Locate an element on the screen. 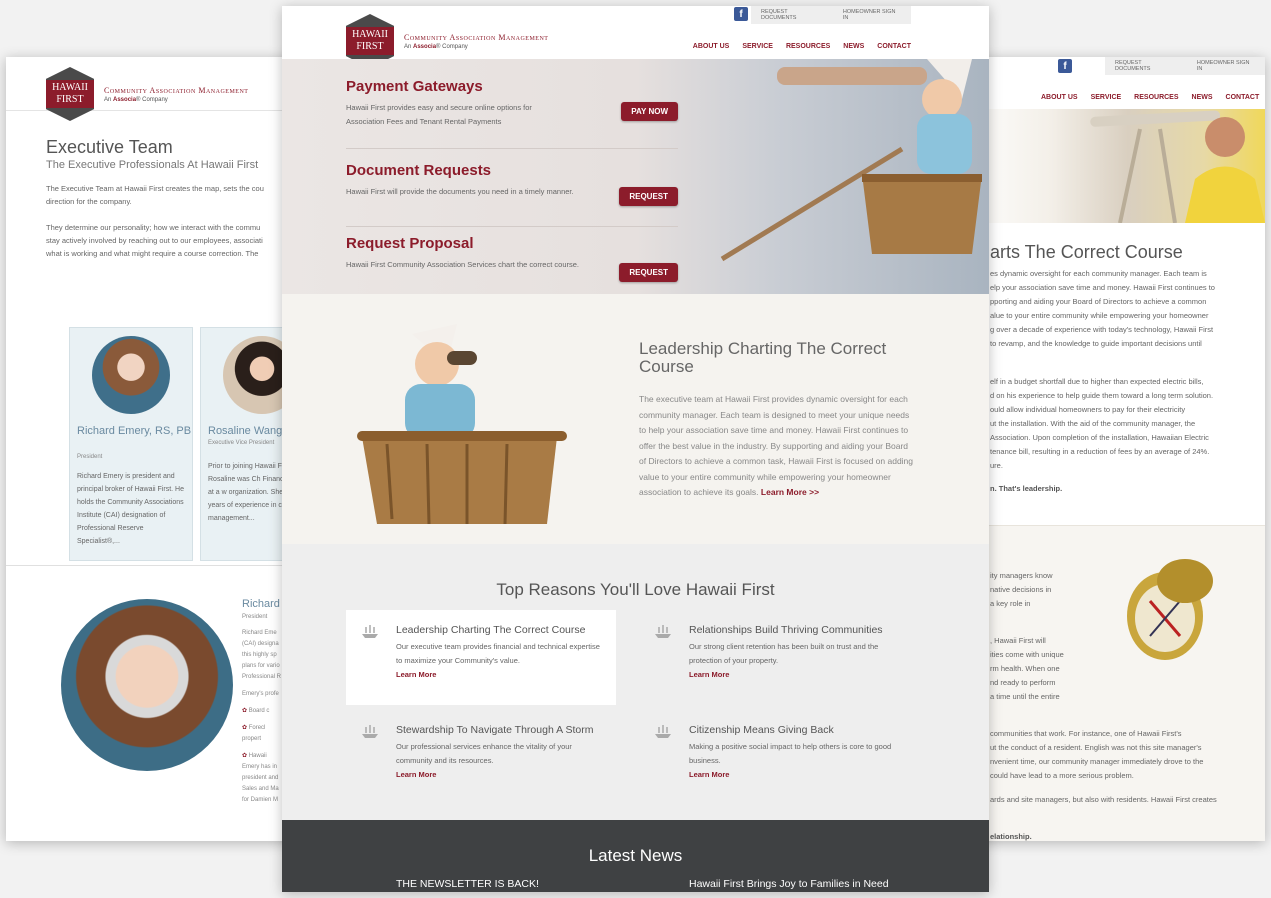 The image size is (1271, 898). hero-item-title: Request Proposal is located at coordinates (410, 243).